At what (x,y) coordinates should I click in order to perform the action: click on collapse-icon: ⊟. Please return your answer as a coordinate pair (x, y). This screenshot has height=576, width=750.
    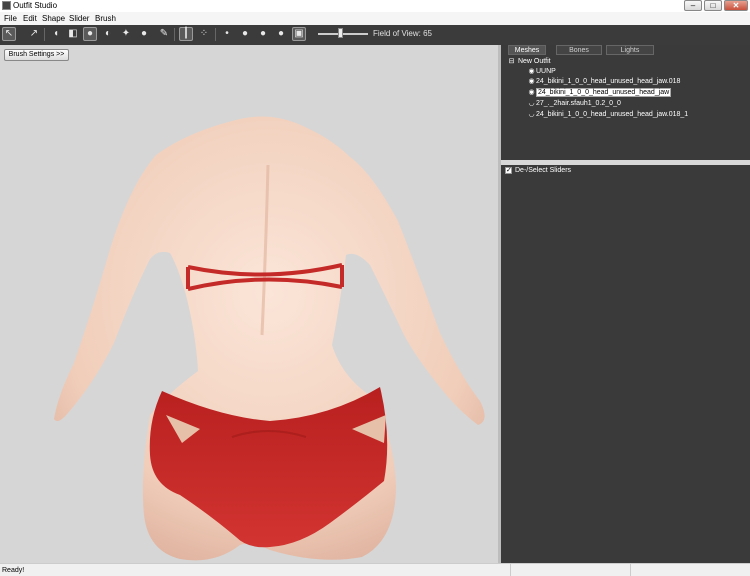
    Looking at the image, I should click on (511, 62).